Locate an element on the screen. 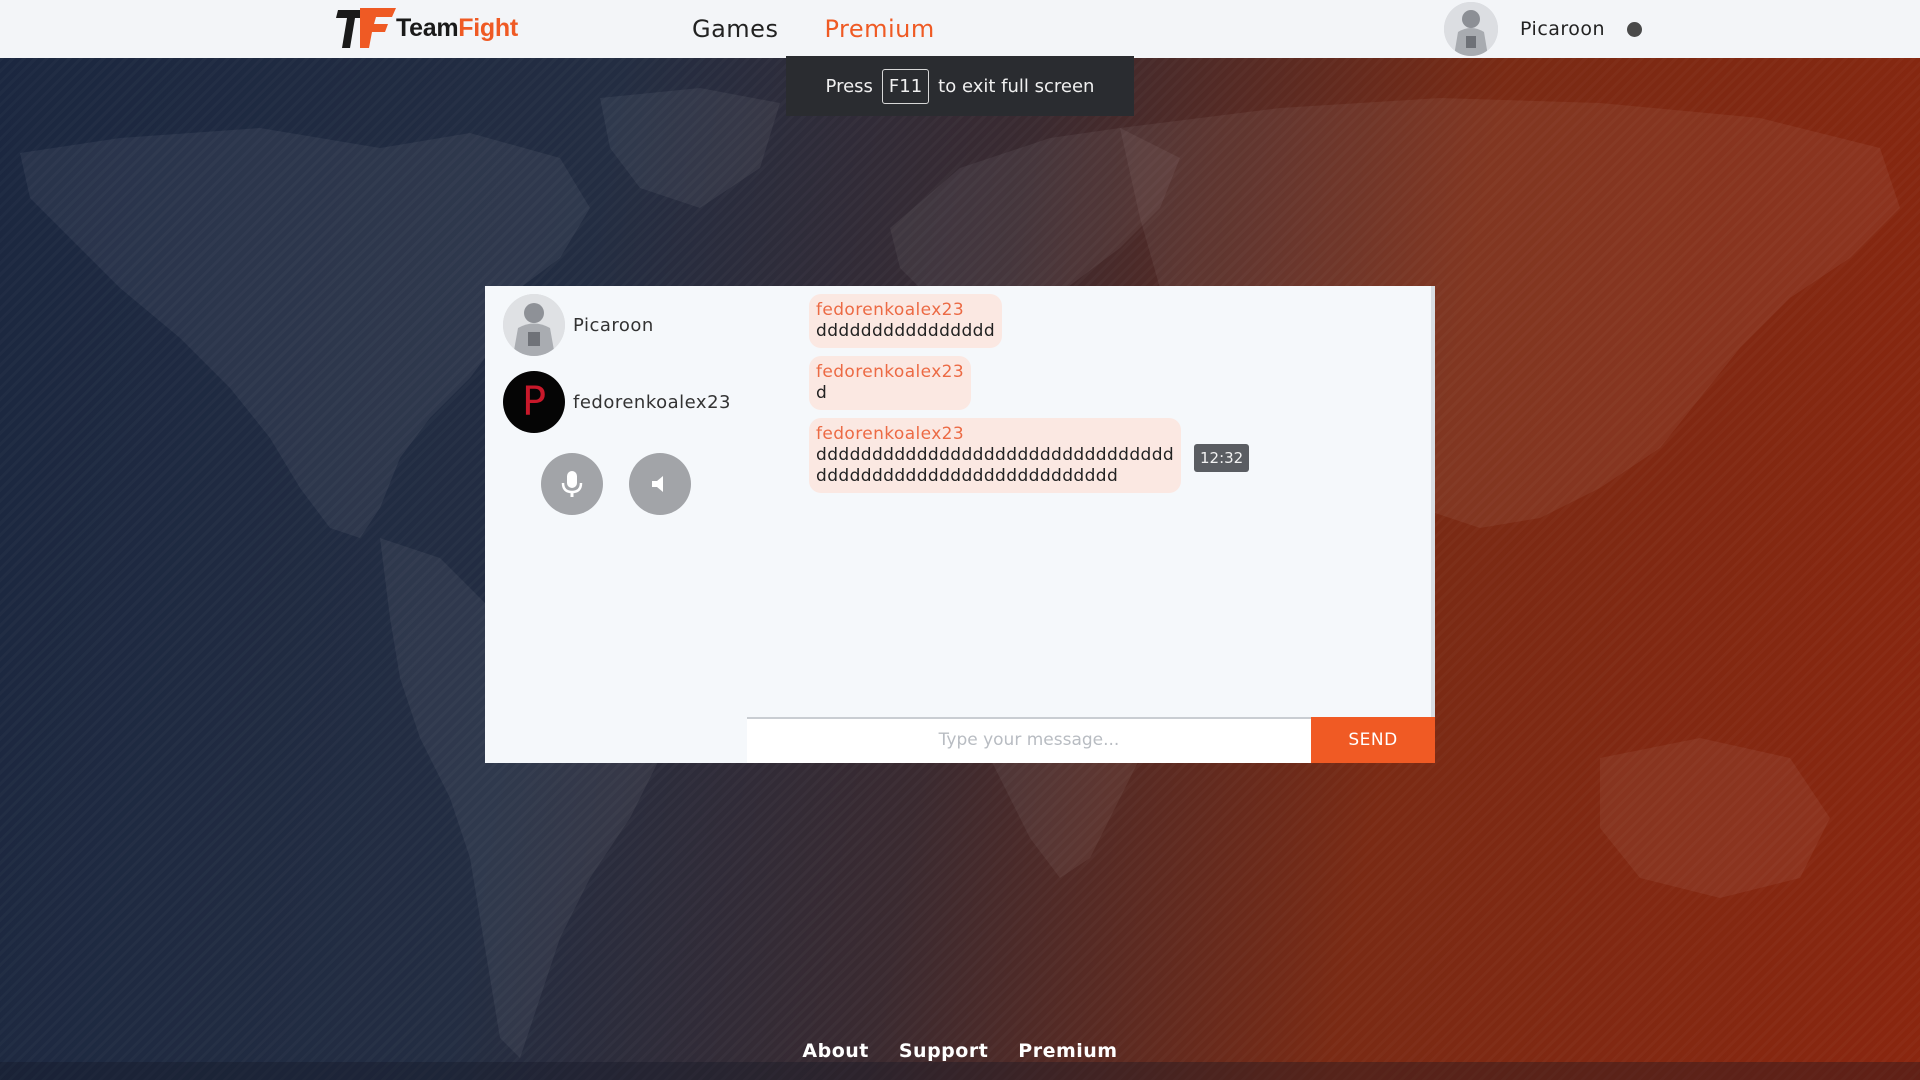 The height and width of the screenshot is (1080, 1920). message-text: dddddddddddddddd is located at coordinates (906, 331).